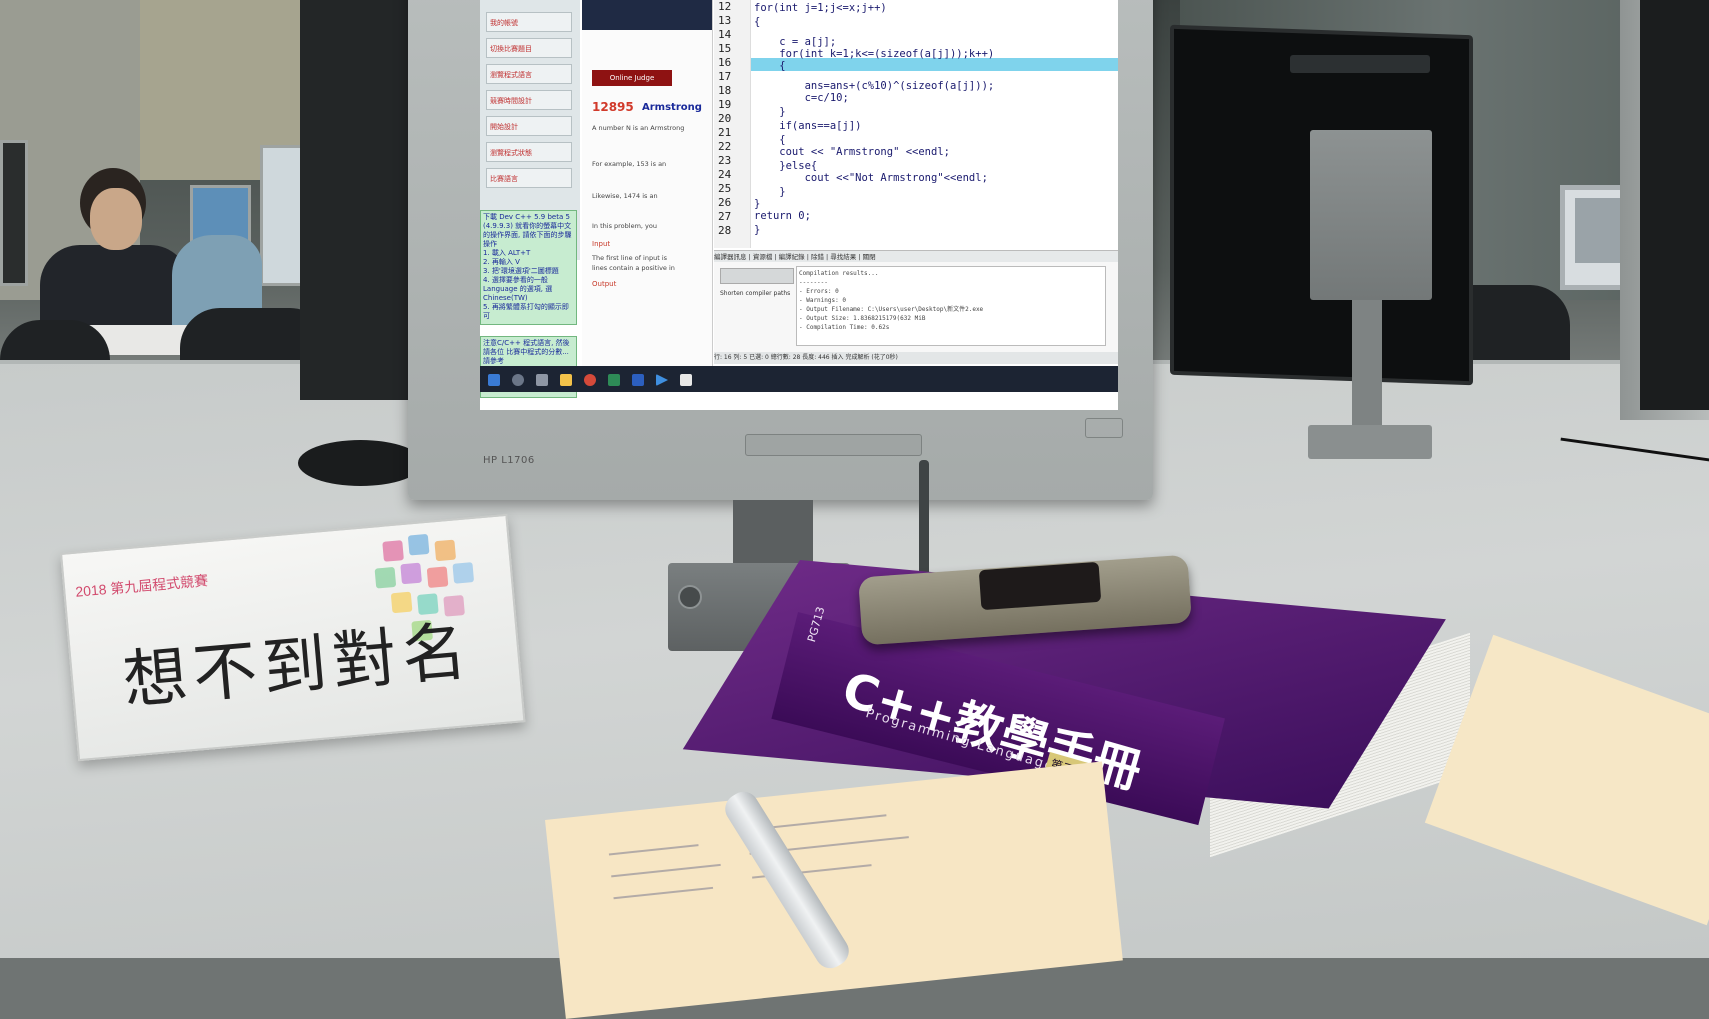 The image size is (1709, 1019). I want to click on right-monitor-pole, so click(1367, 365).